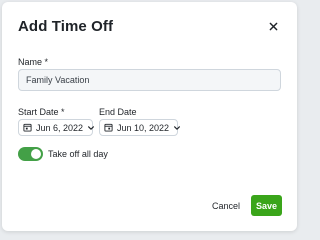 This screenshot has height=240, width=320. I want to click on start-date-picker: Jun 6, 2022, so click(56, 127).